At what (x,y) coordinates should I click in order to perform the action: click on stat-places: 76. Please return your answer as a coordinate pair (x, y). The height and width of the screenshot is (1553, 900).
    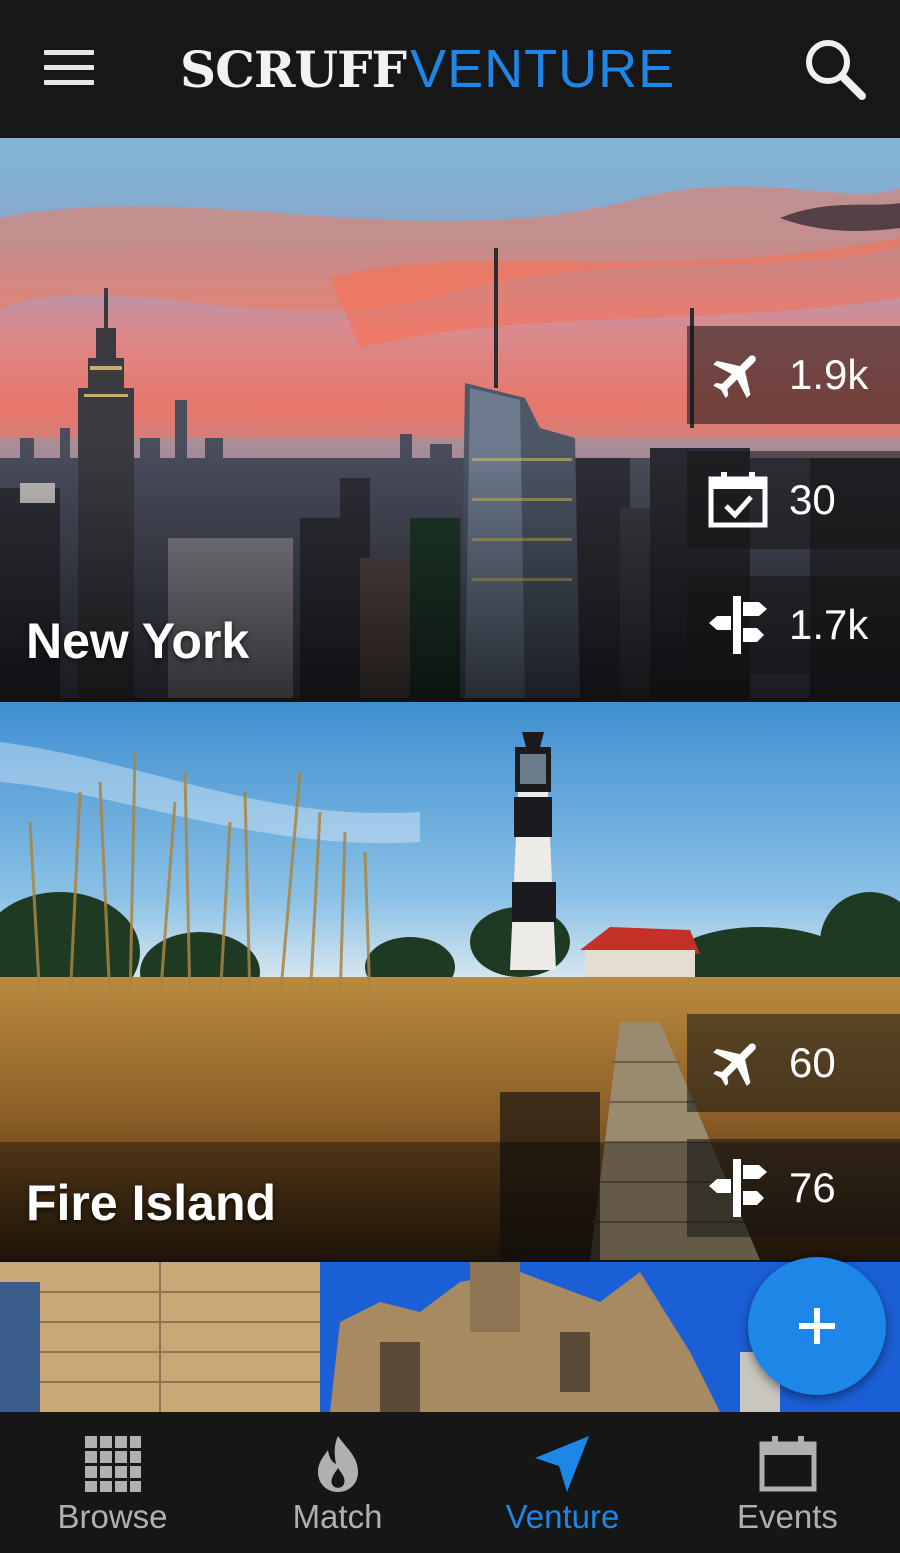
    Looking at the image, I should click on (793, 1188).